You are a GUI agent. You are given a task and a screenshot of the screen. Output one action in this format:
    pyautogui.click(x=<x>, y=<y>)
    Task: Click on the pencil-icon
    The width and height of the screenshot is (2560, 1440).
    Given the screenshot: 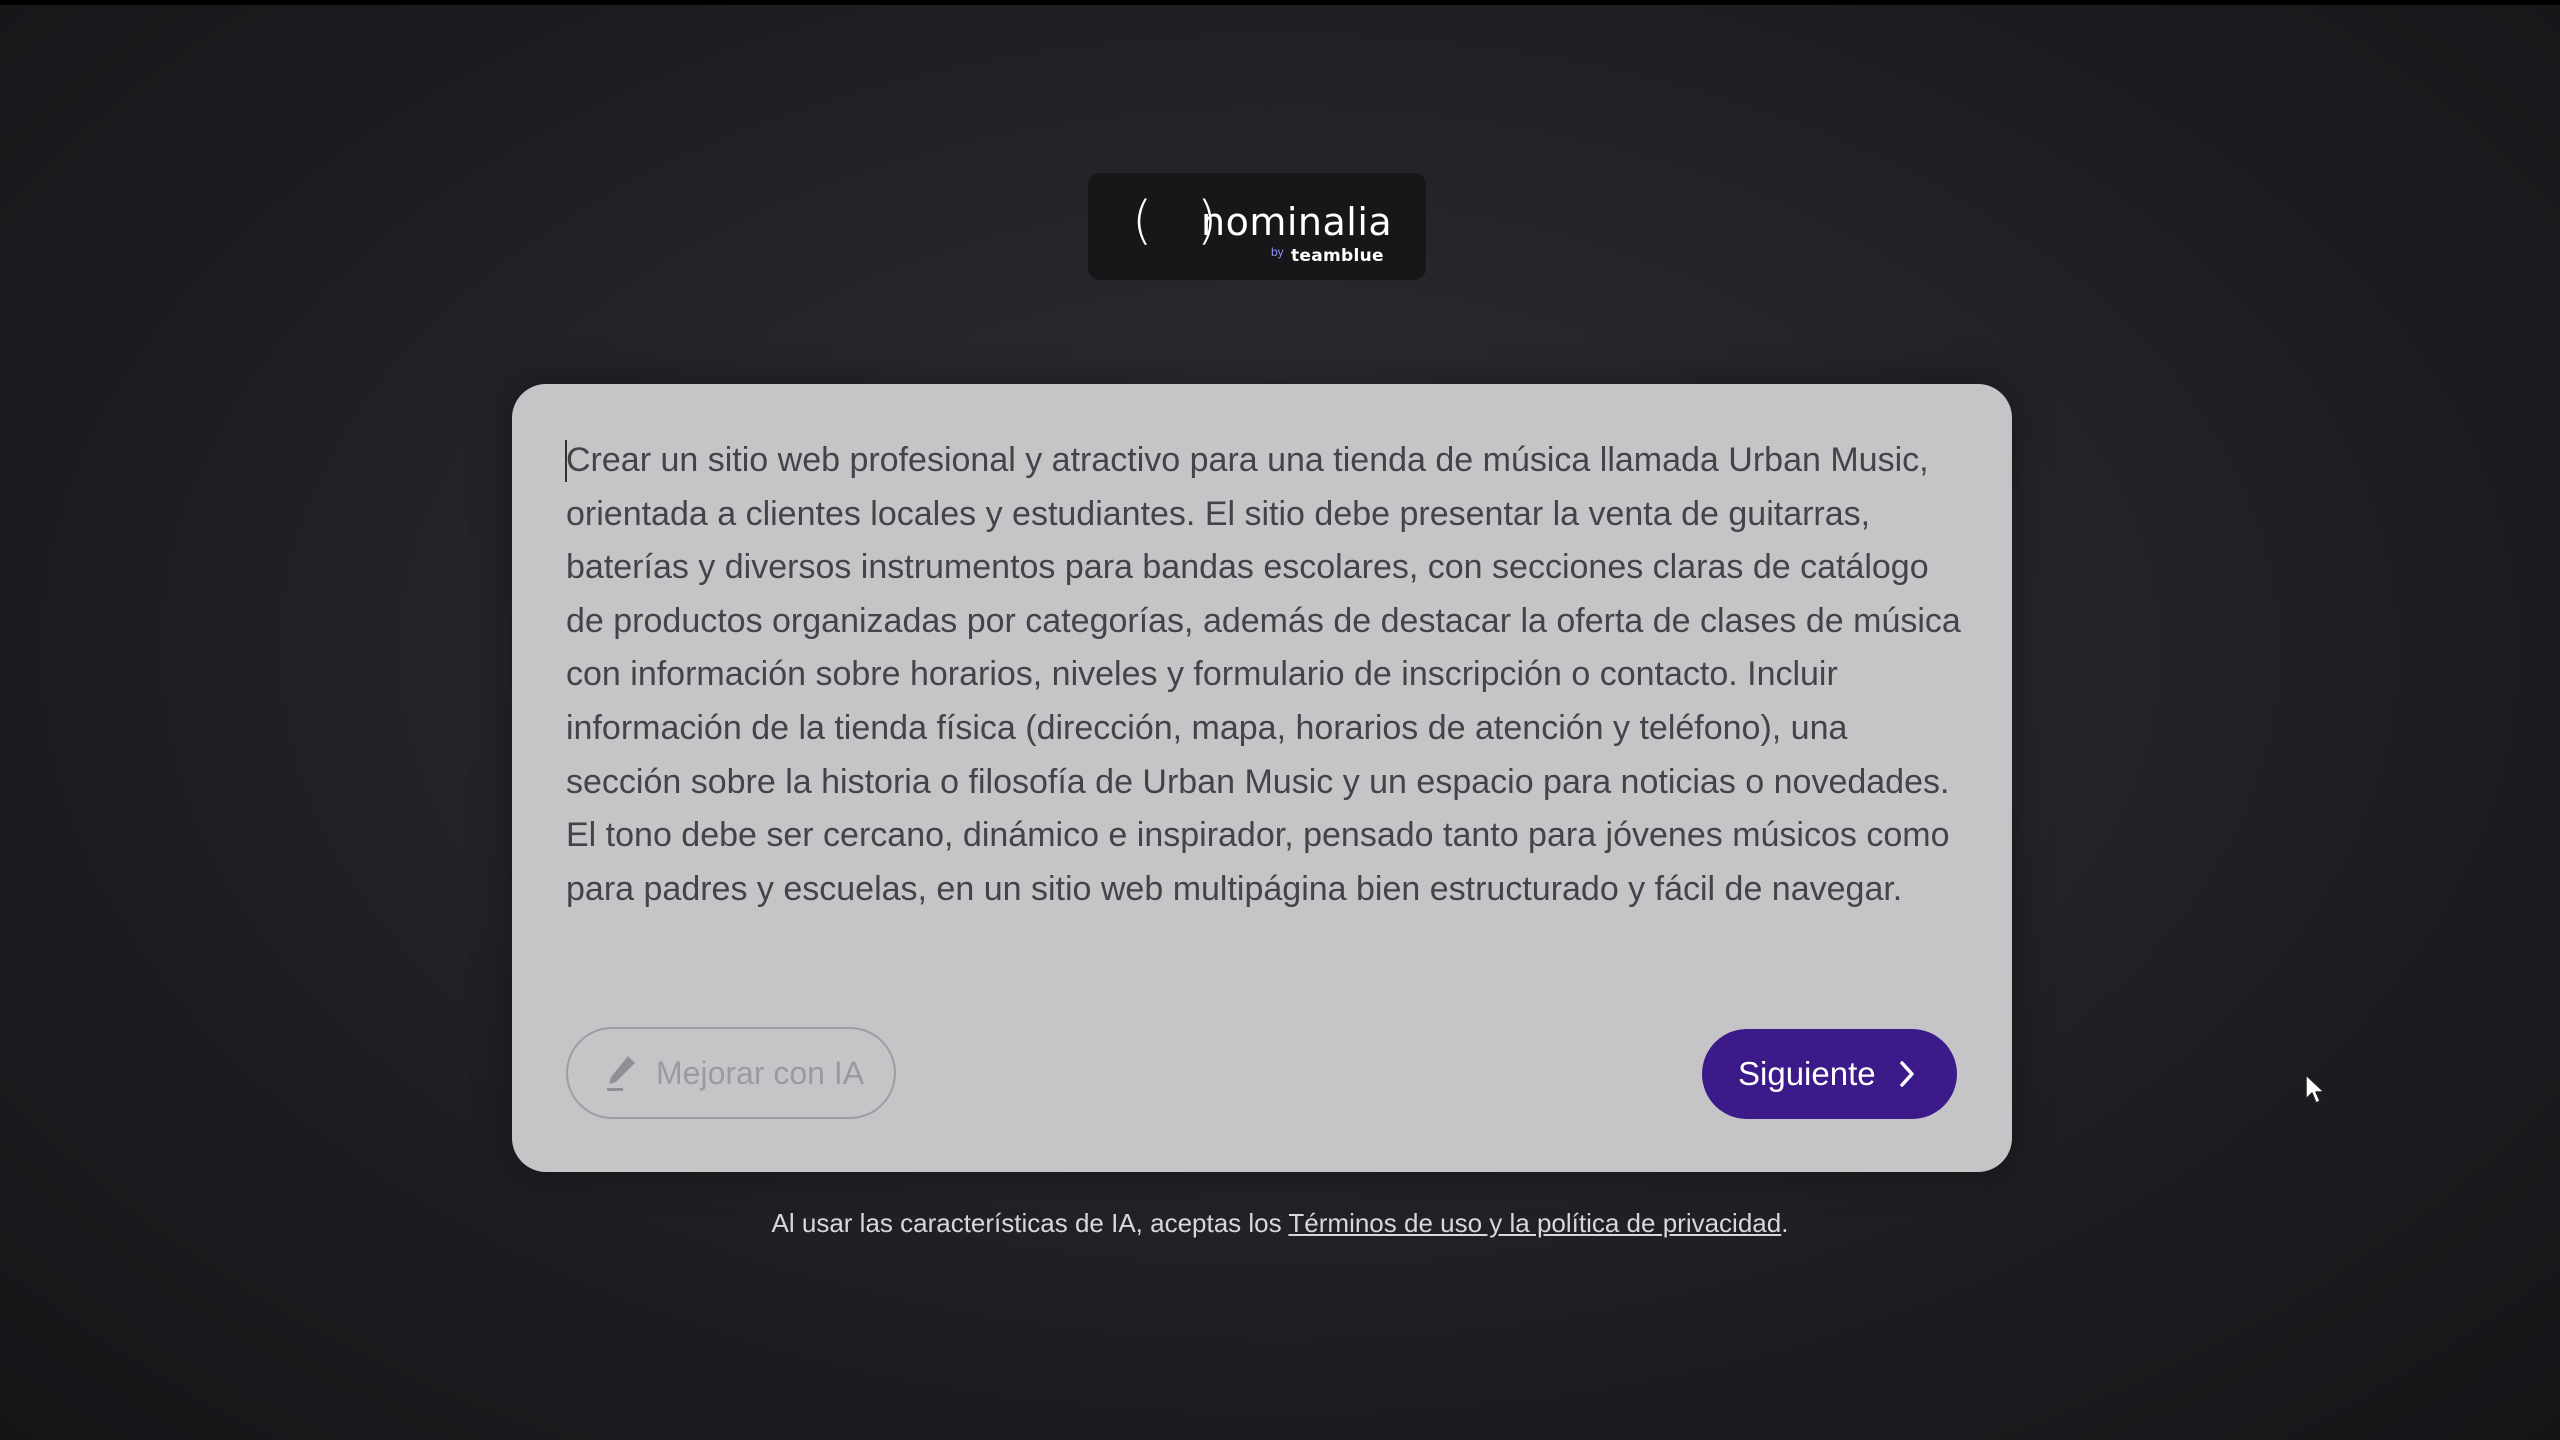 What is the action you would take?
    pyautogui.click(x=621, y=1073)
    